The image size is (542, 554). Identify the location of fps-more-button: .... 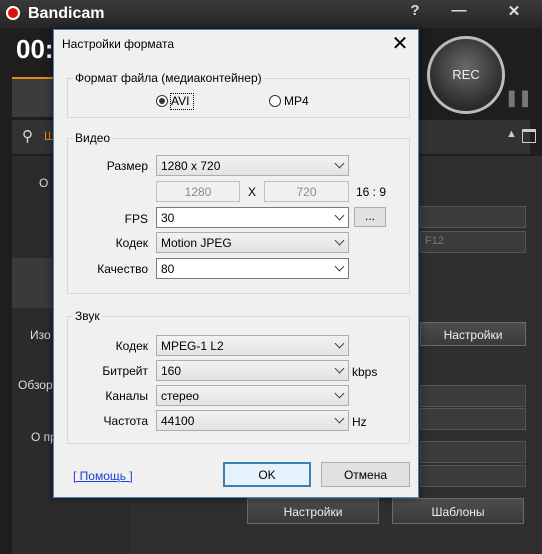
(370, 217).